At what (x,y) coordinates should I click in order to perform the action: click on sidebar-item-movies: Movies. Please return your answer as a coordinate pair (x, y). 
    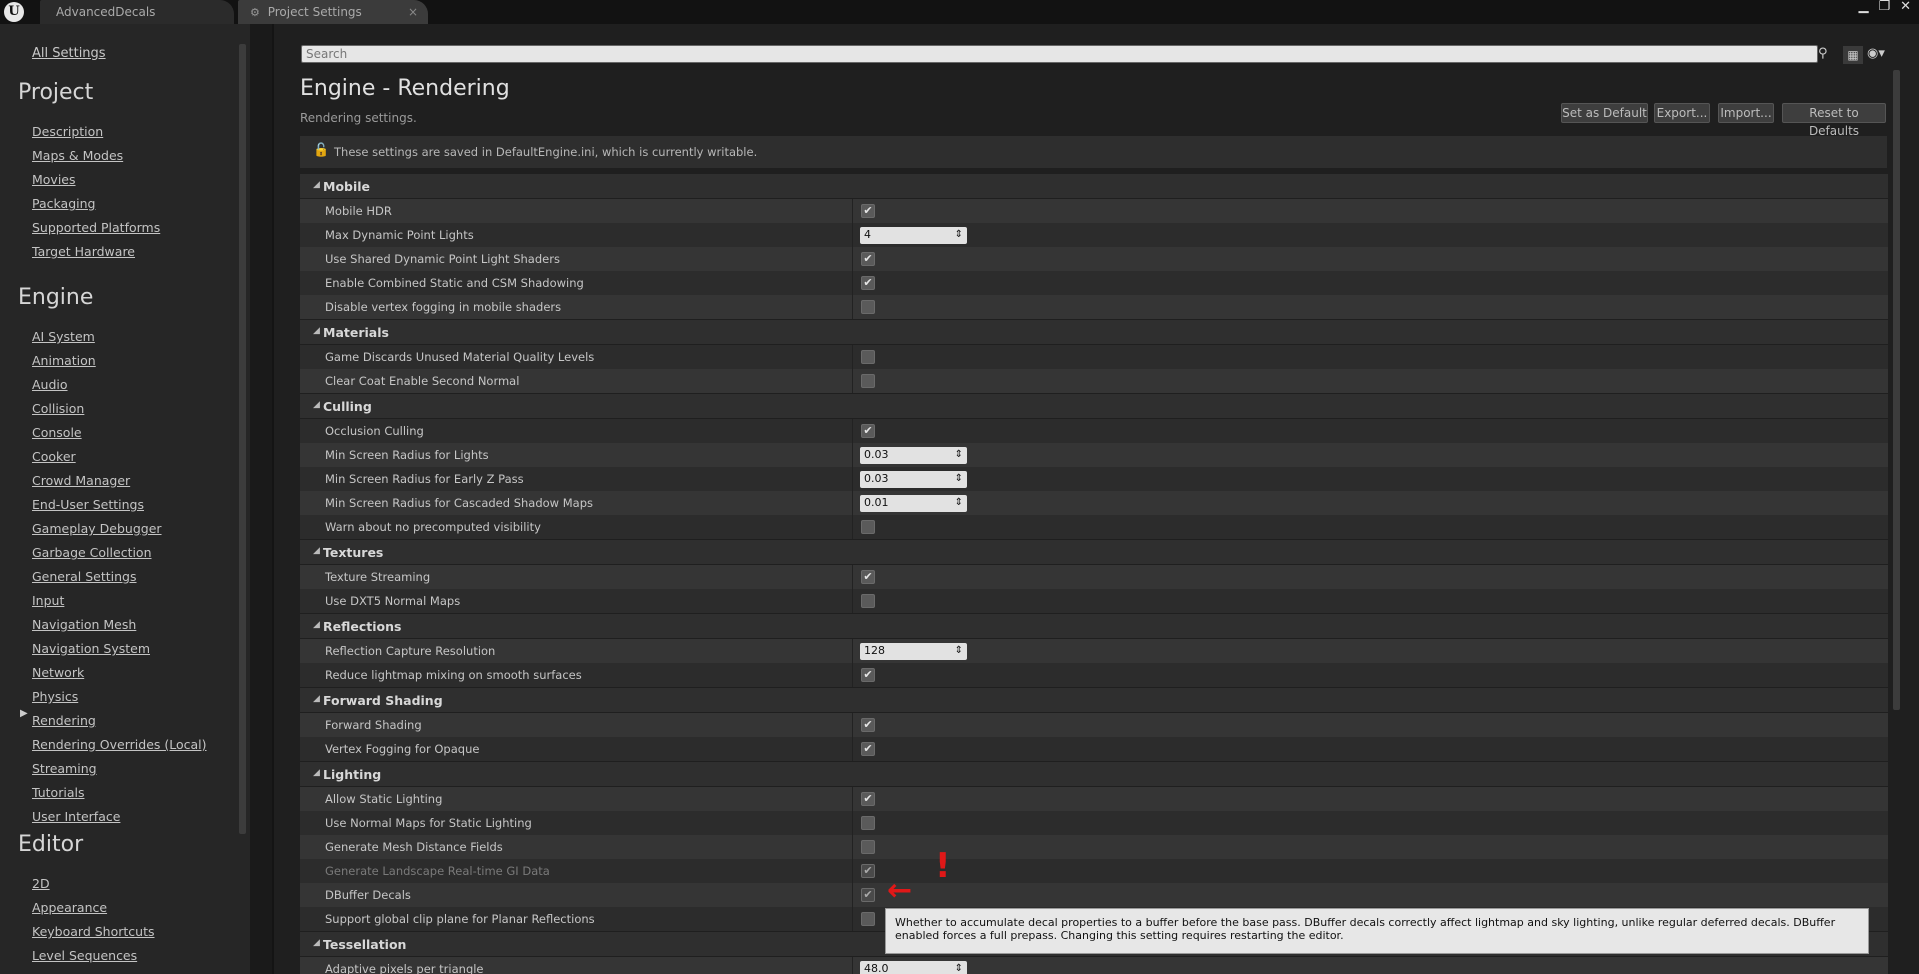
    Looking at the image, I should click on (54, 179).